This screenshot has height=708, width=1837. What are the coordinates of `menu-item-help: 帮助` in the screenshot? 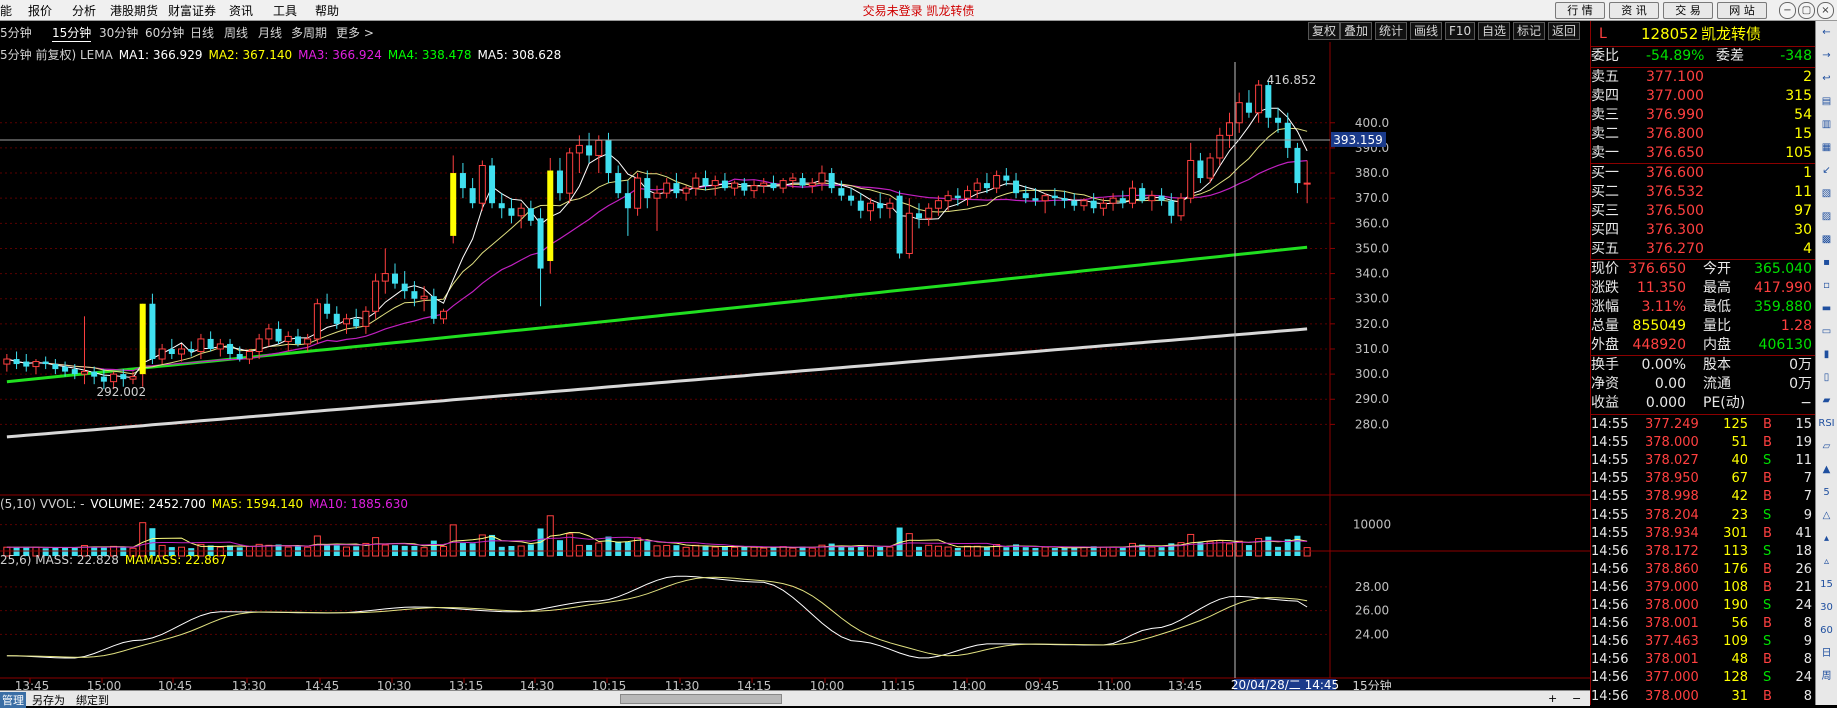 It's located at (327, 10).